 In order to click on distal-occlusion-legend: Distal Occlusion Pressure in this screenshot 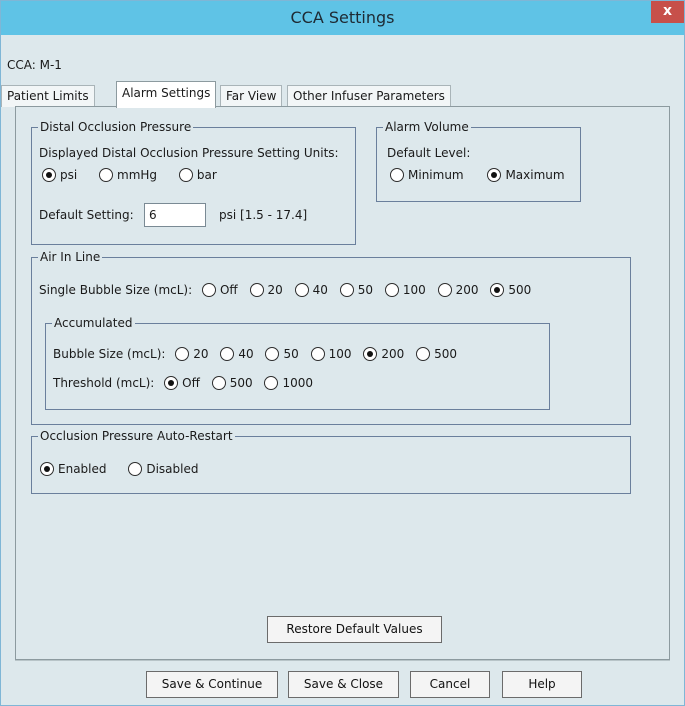, I will do `click(116, 127)`.